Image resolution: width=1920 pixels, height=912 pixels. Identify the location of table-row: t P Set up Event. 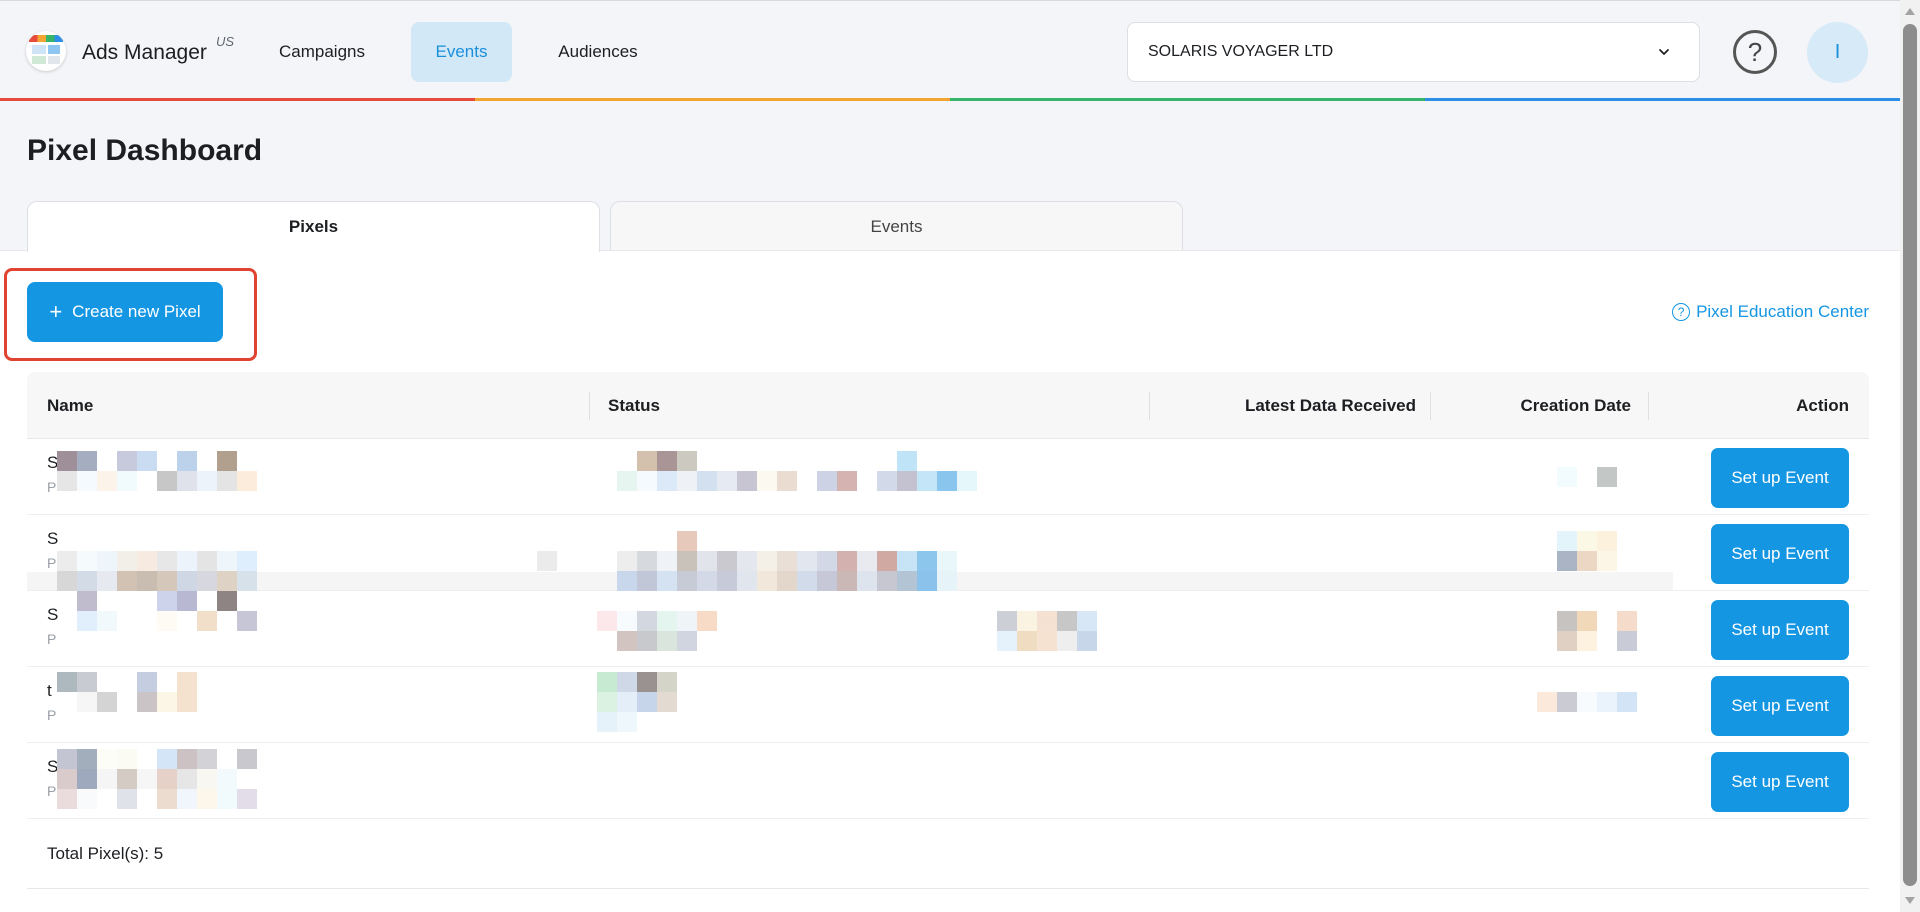
(948, 705).